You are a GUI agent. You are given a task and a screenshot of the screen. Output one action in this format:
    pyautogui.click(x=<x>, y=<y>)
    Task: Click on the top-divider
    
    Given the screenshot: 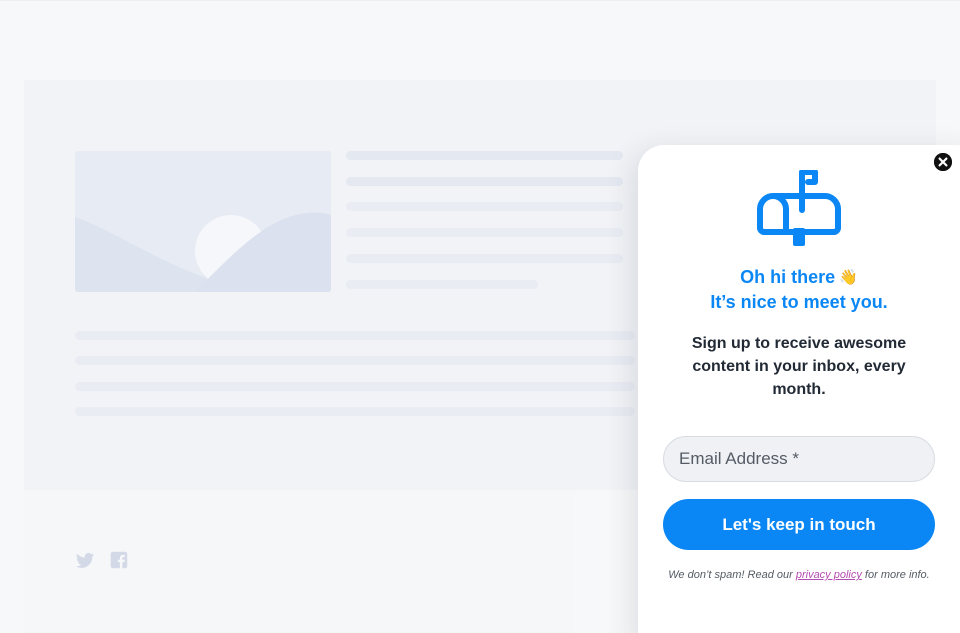 What is the action you would take?
    pyautogui.click(x=480, y=0)
    